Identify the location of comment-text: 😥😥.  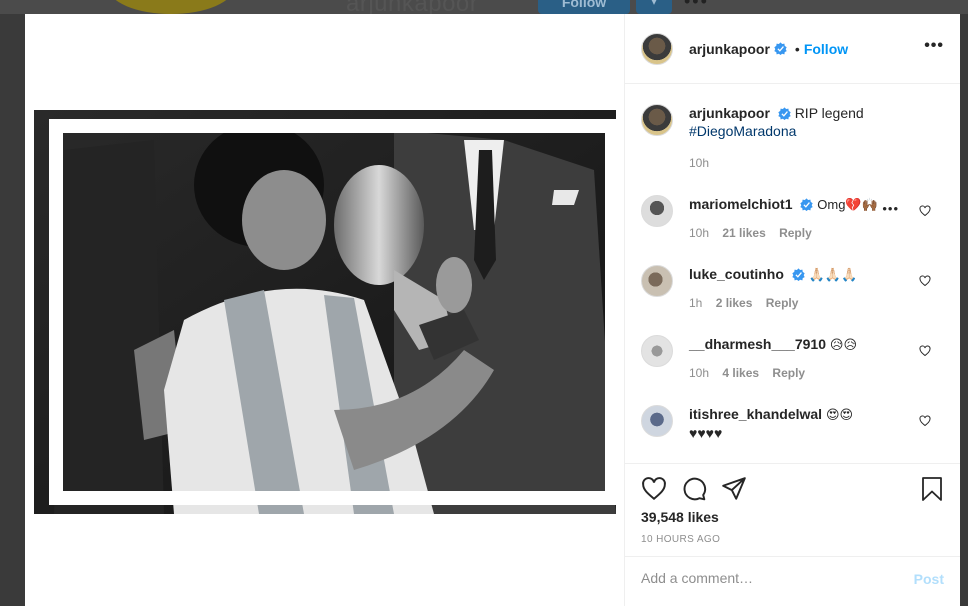
(843, 344).